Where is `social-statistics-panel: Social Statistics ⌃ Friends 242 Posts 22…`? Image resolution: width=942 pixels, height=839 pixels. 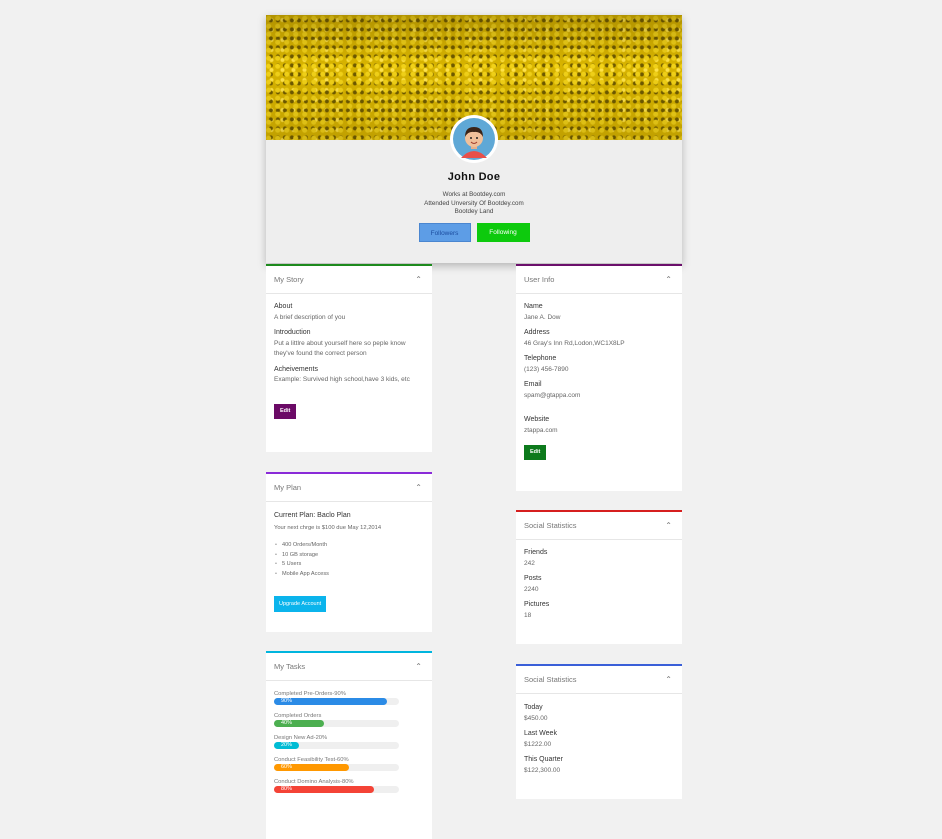 social-statistics-panel: Social Statistics ⌃ Friends 242 Posts 22… is located at coordinates (599, 577).